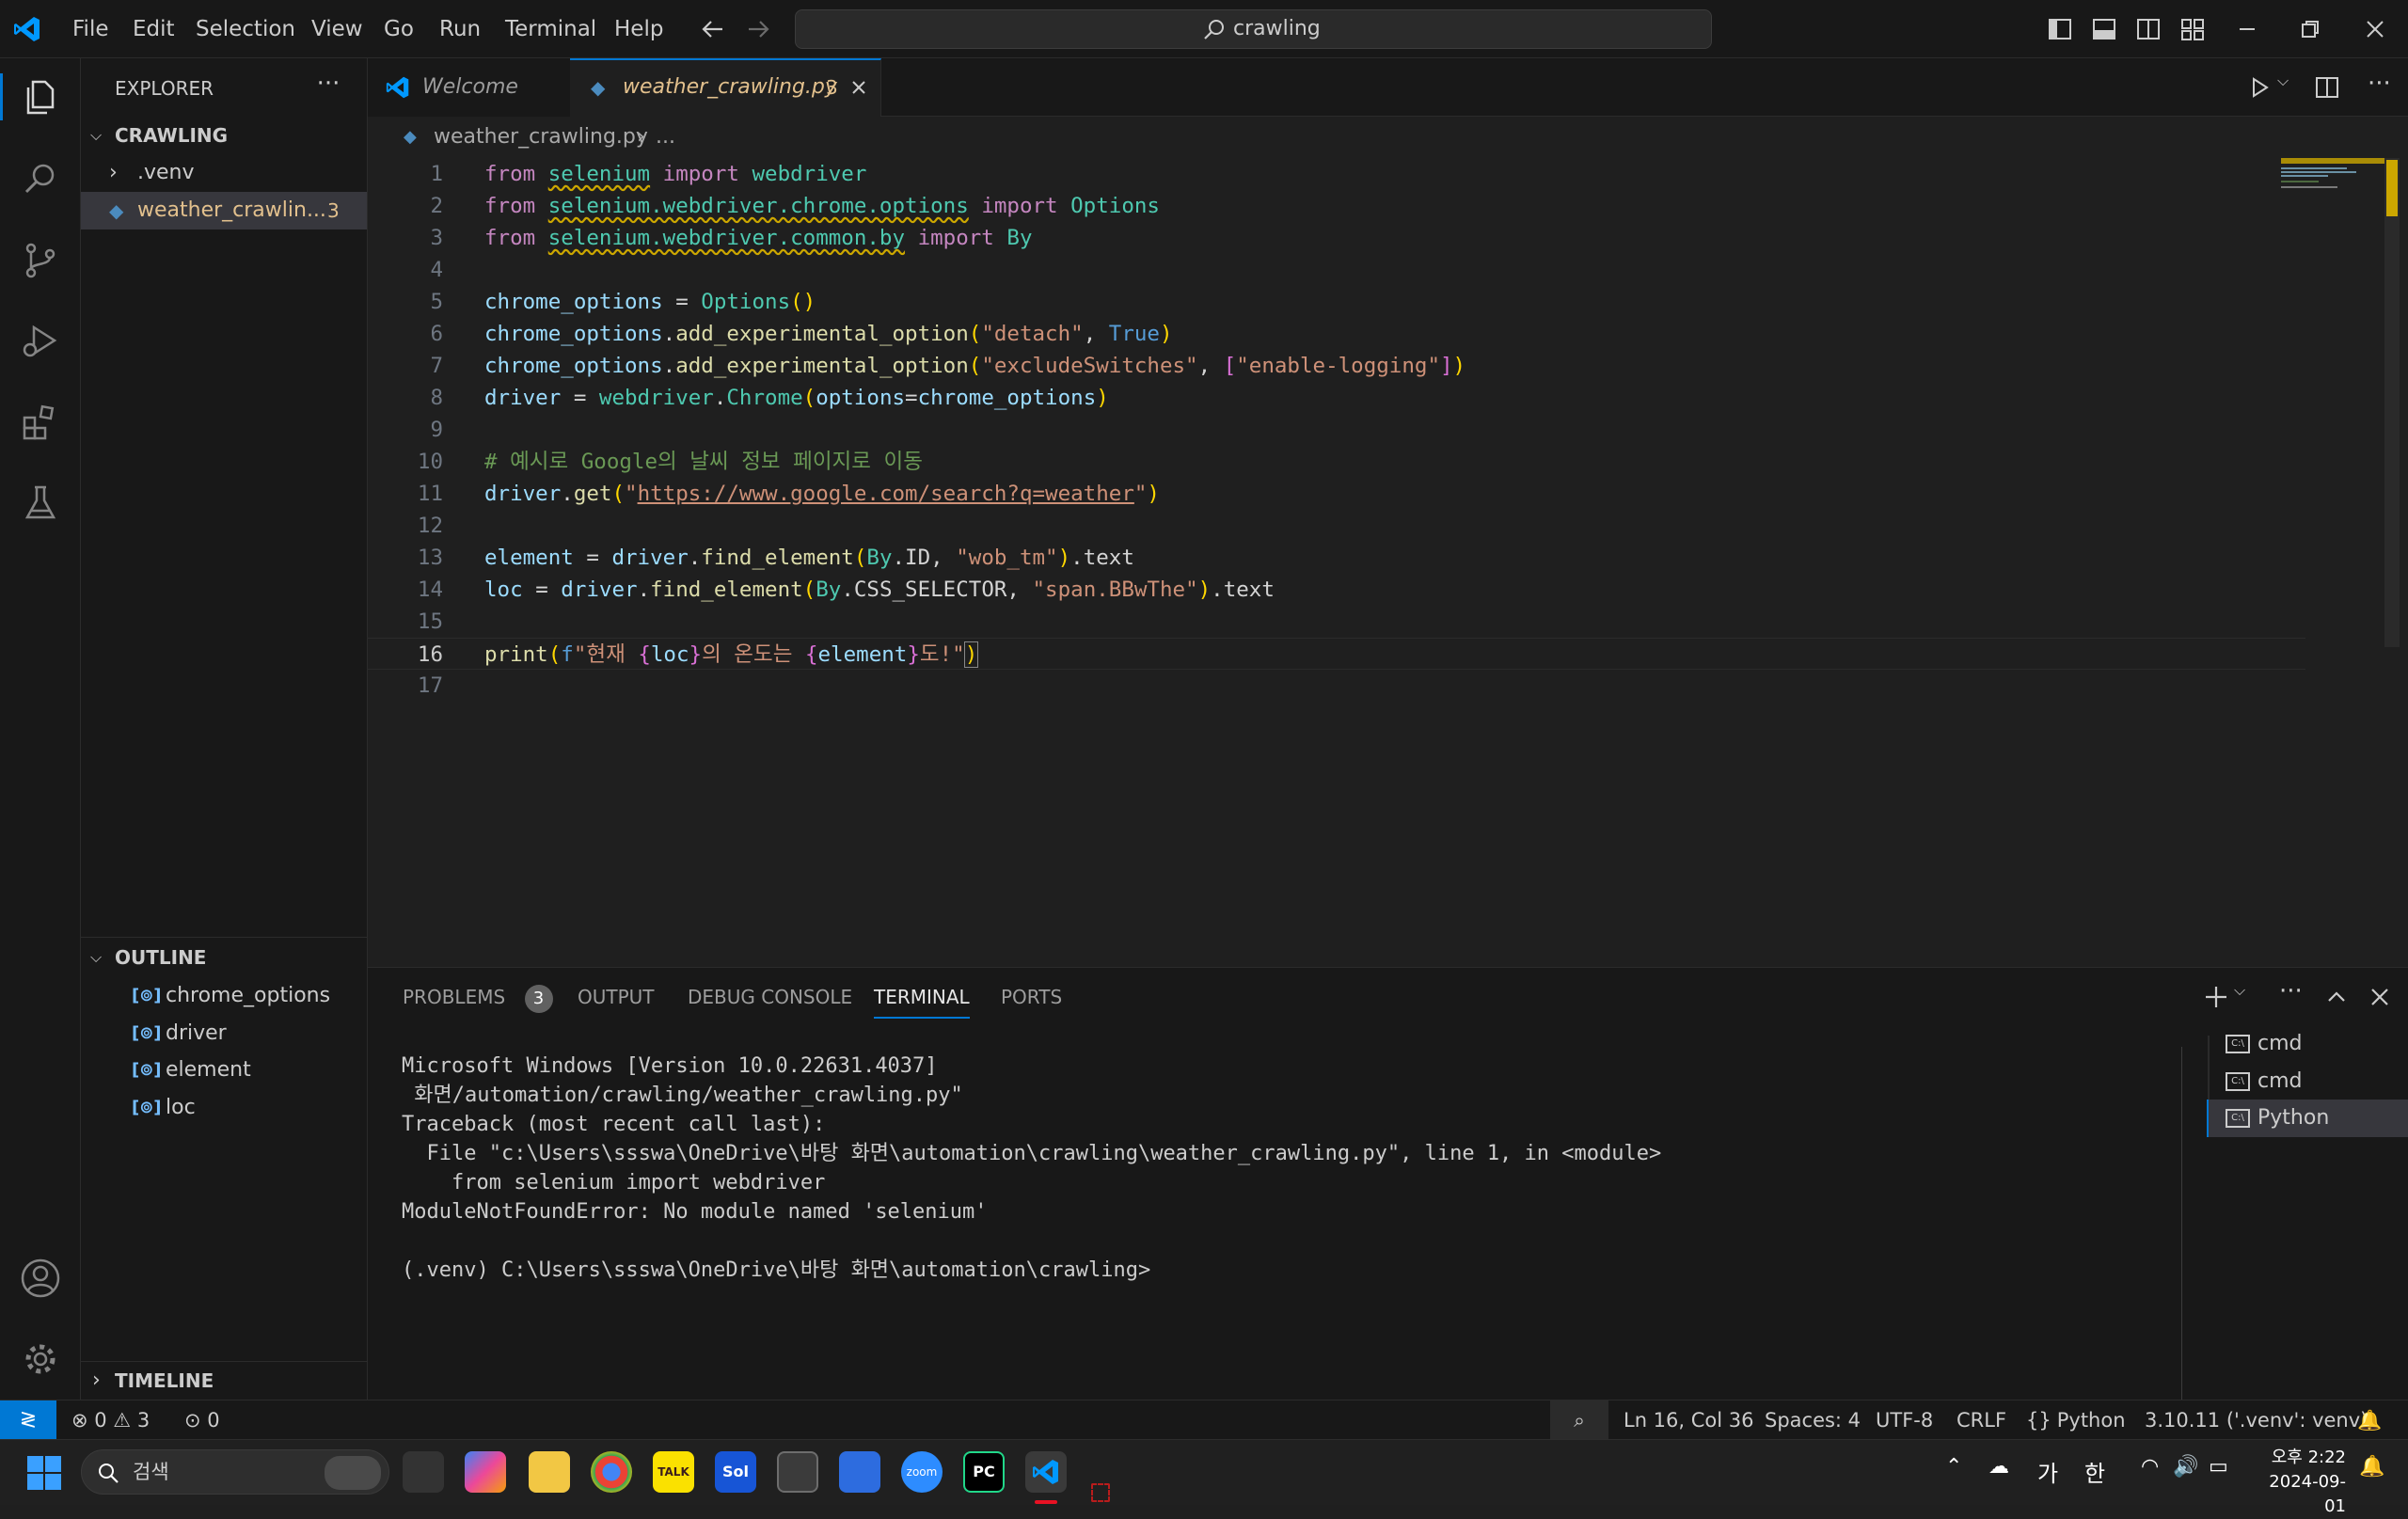 This screenshot has width=2408, height=1519. What do you see at coordinates (91, 29) in the screenshot?
I see `menu-file: File` at bounding box center [91, 29].